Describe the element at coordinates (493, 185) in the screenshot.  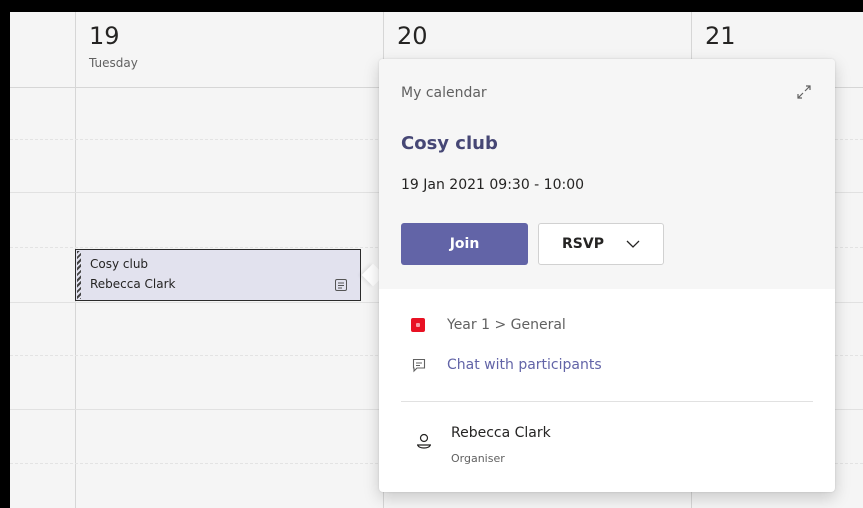
I see `event-datetime: 19 Jan 2021 09:30 - 10:00` at that location.